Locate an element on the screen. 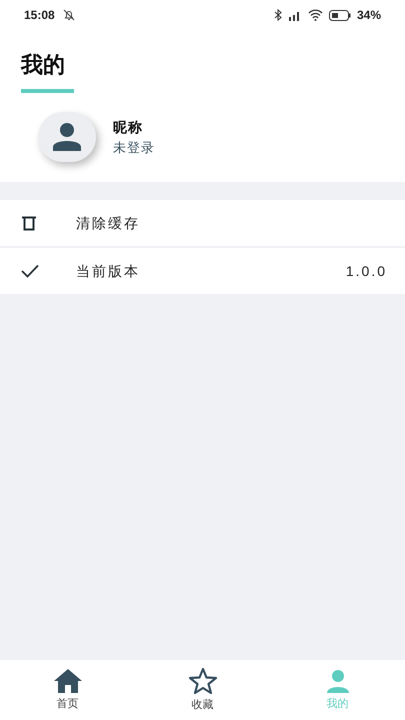 The image size is (405, 720). battery-percent: 34% is located at coordinates (368, 15).